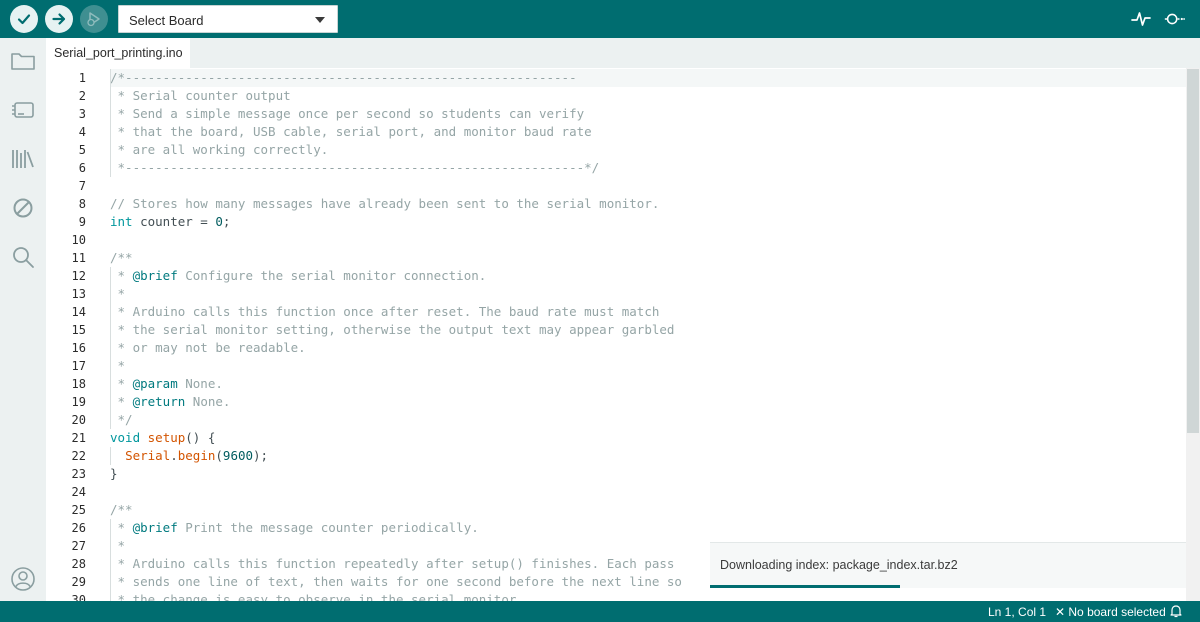 This screenshot has width=1200, height=622. I want to click on line-number: 13, so click(78, 294).